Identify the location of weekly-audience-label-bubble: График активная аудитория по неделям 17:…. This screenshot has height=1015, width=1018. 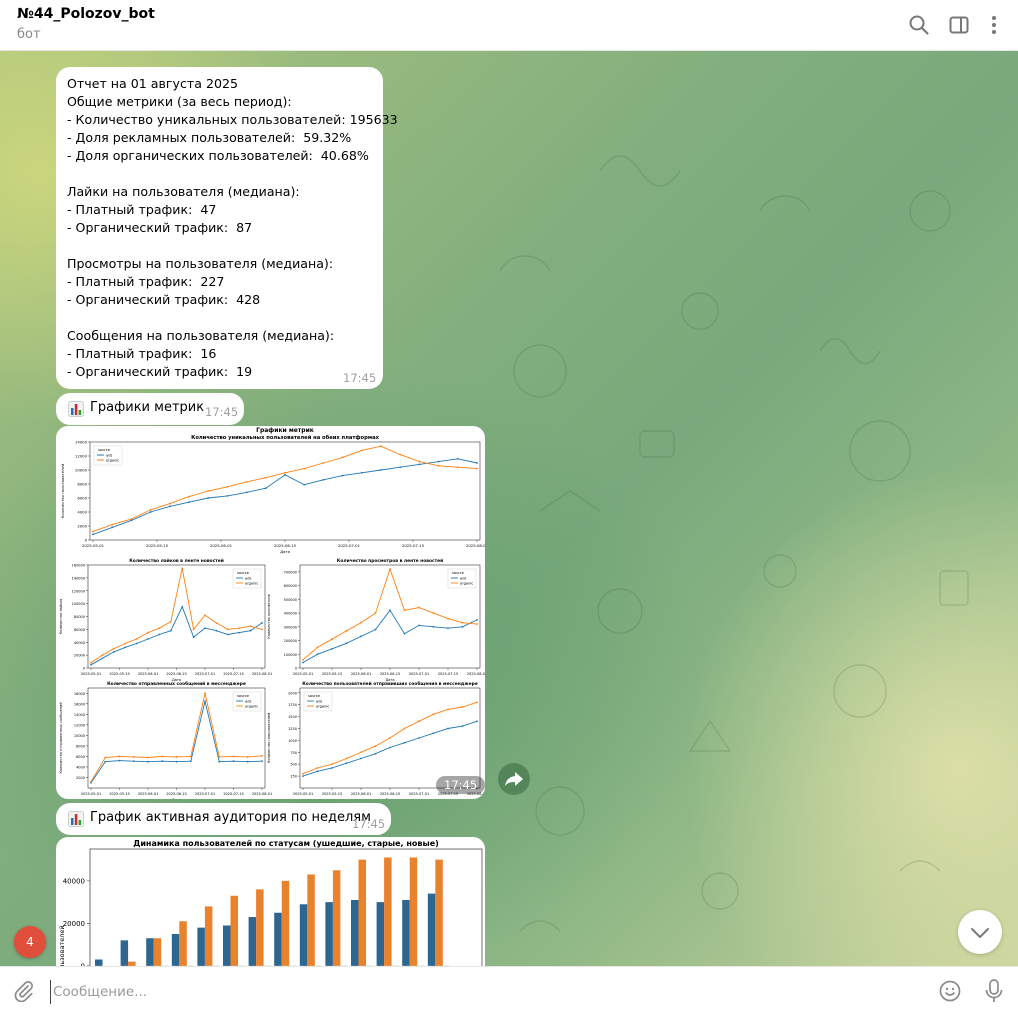
(223, 819).